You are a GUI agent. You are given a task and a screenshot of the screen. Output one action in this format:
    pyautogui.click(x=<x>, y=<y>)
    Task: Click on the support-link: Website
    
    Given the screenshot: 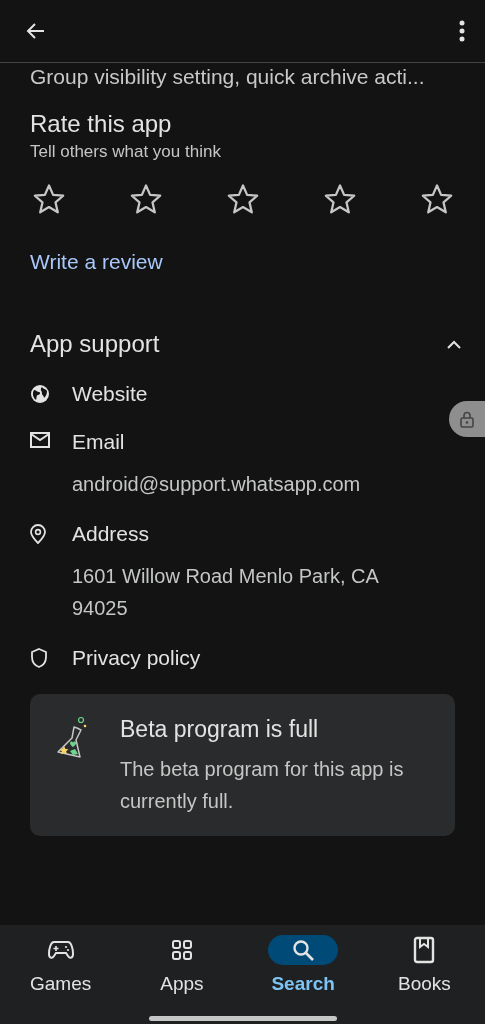 What is the action you would take?
    pyautogui.click(x=110, y=394)
    